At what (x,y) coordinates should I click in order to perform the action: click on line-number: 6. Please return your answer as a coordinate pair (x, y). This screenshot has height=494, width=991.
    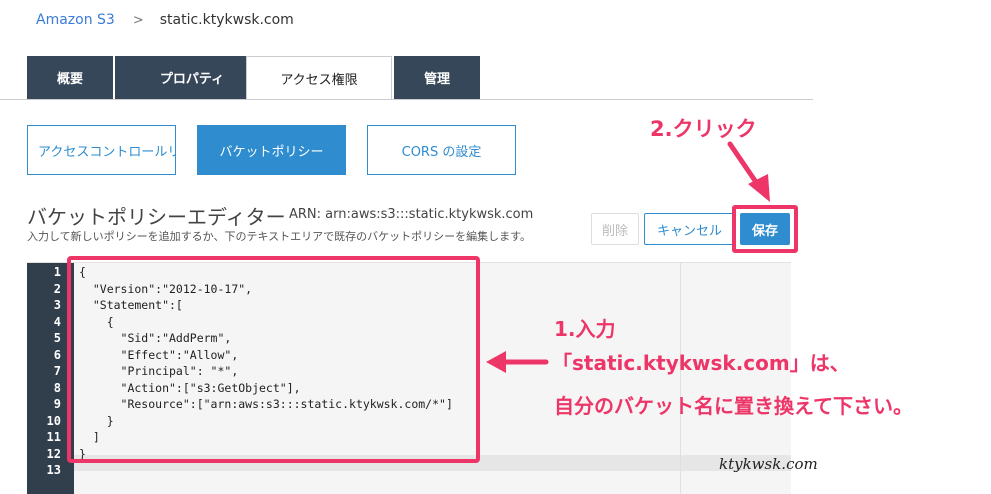
    Looking at the image, I should click on (57, 354).